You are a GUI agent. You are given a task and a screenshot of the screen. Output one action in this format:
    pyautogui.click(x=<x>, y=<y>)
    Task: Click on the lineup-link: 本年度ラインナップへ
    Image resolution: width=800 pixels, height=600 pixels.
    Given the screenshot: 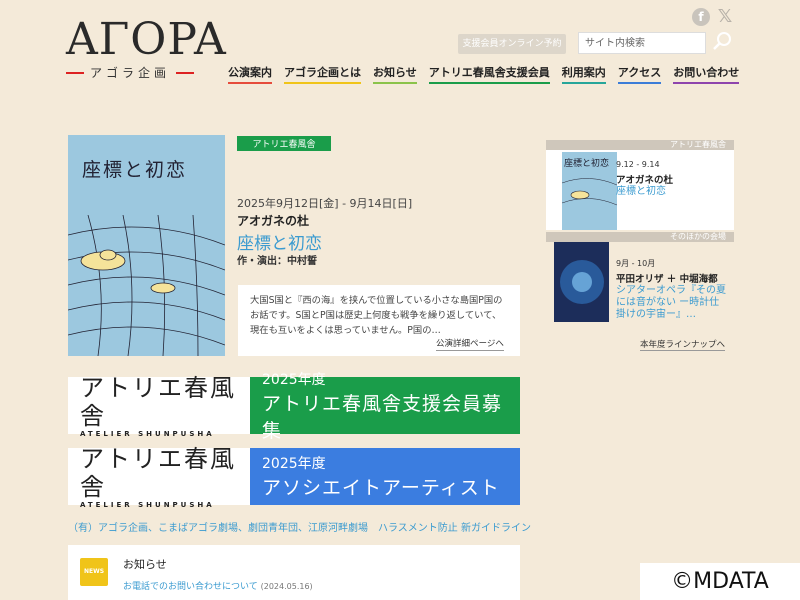 What is the action you would take?
    pyautogui.click(x=683, y=344)
    